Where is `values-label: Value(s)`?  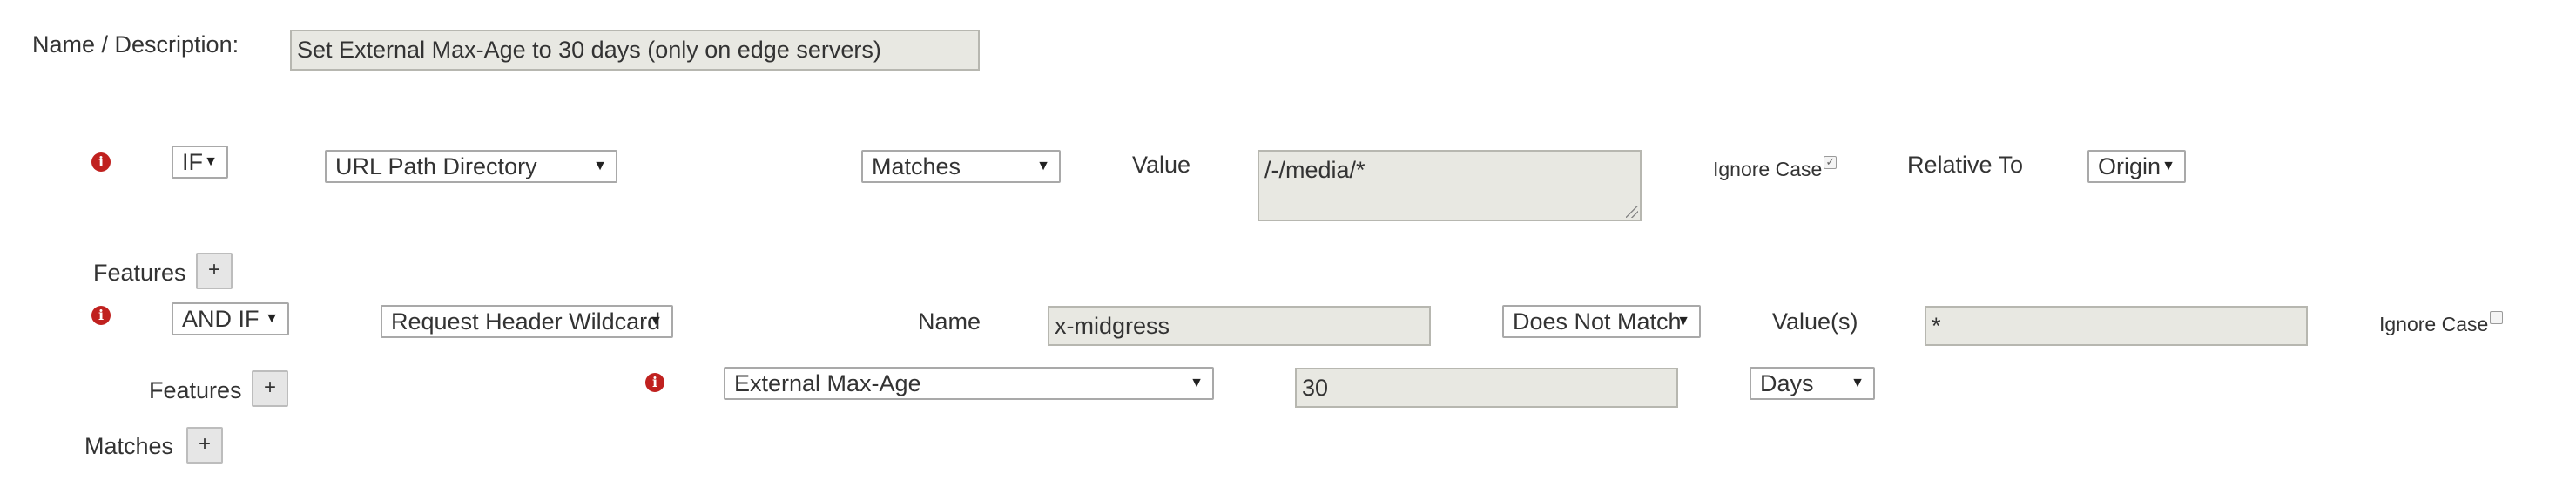
values-label: Value(s) is located at coordinates (1815, 321).